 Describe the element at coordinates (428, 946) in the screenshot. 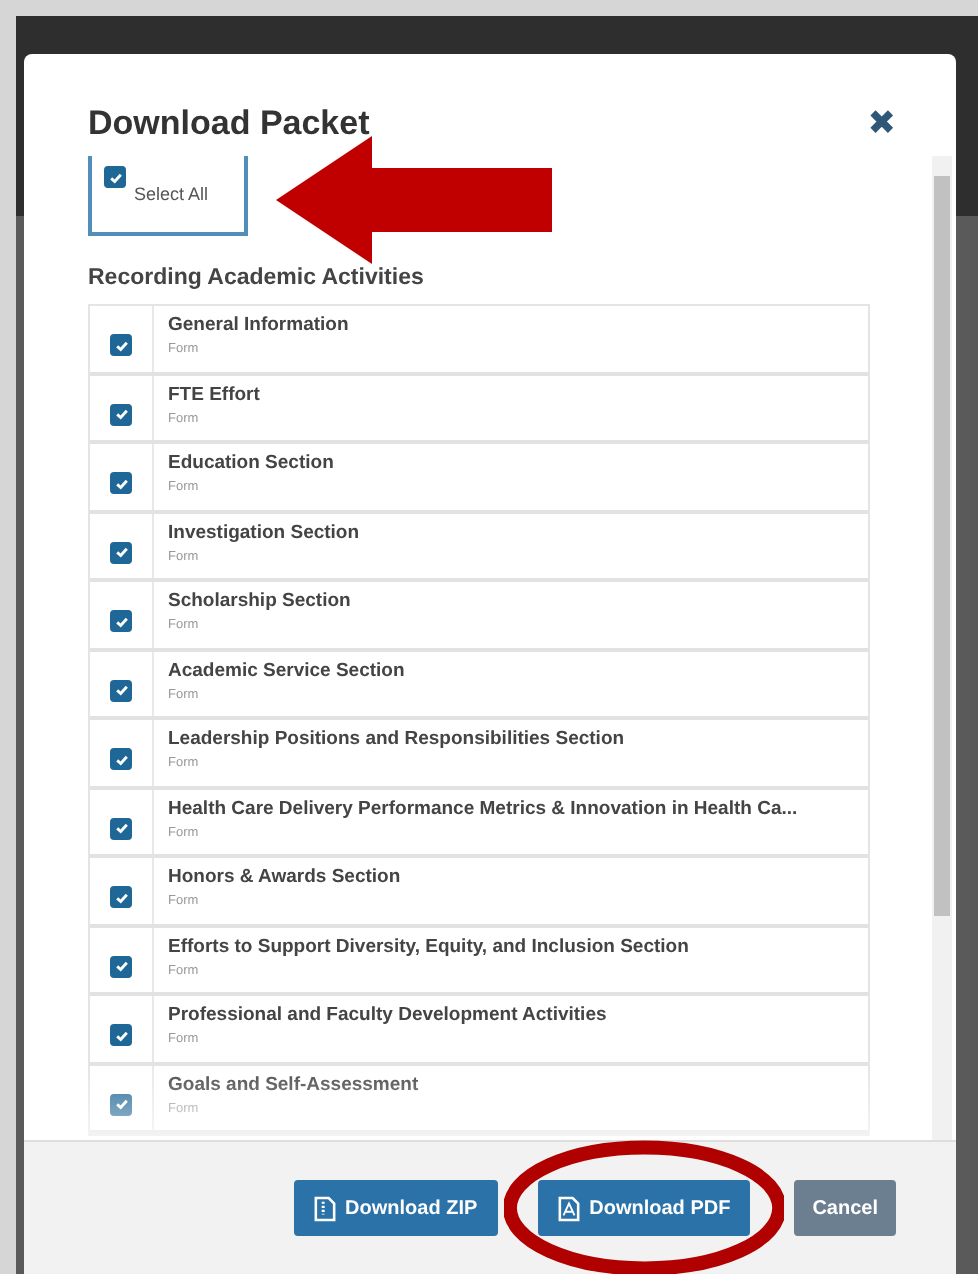

I see `item-title: Efforts to Support Diversity, Equity, and Inclusion Section` at that location.